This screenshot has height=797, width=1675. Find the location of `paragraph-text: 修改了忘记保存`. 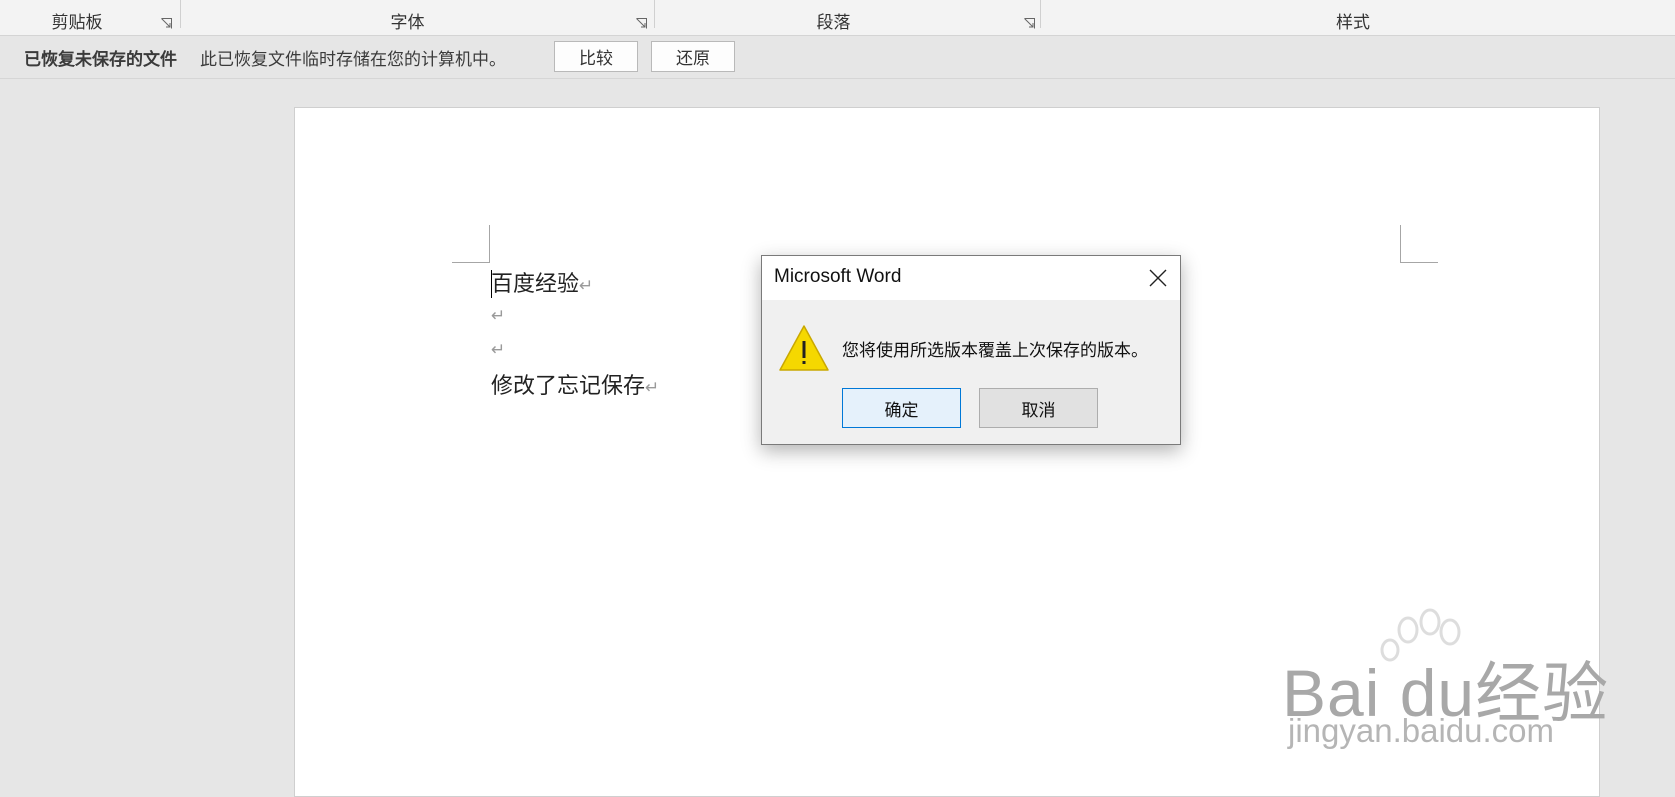

paragraph-text: 修改了忘记保存 is located at coordinates (568, 386).